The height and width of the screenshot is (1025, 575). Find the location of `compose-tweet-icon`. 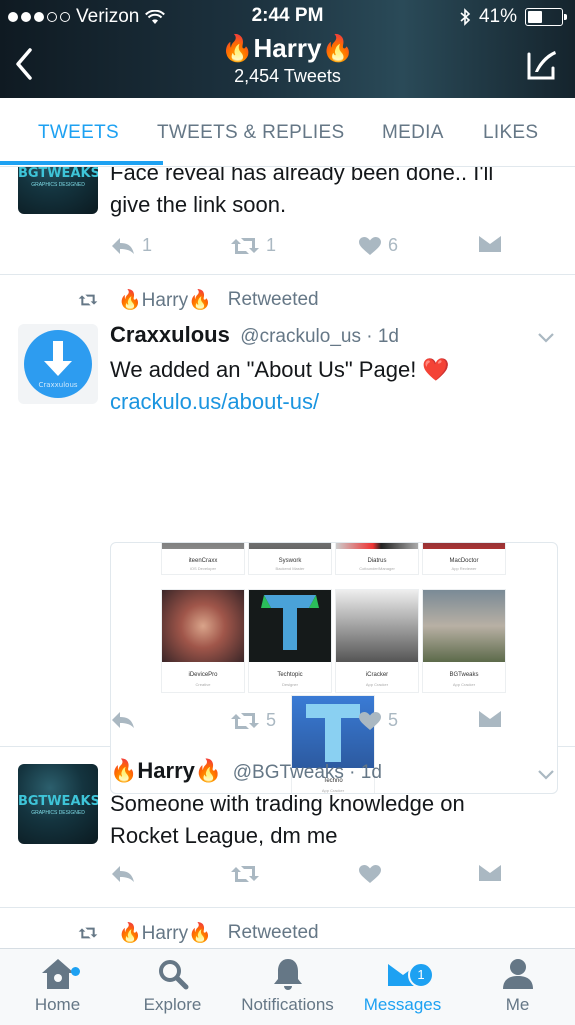

compose-tweet-icon is located at coordinates (542, 65).